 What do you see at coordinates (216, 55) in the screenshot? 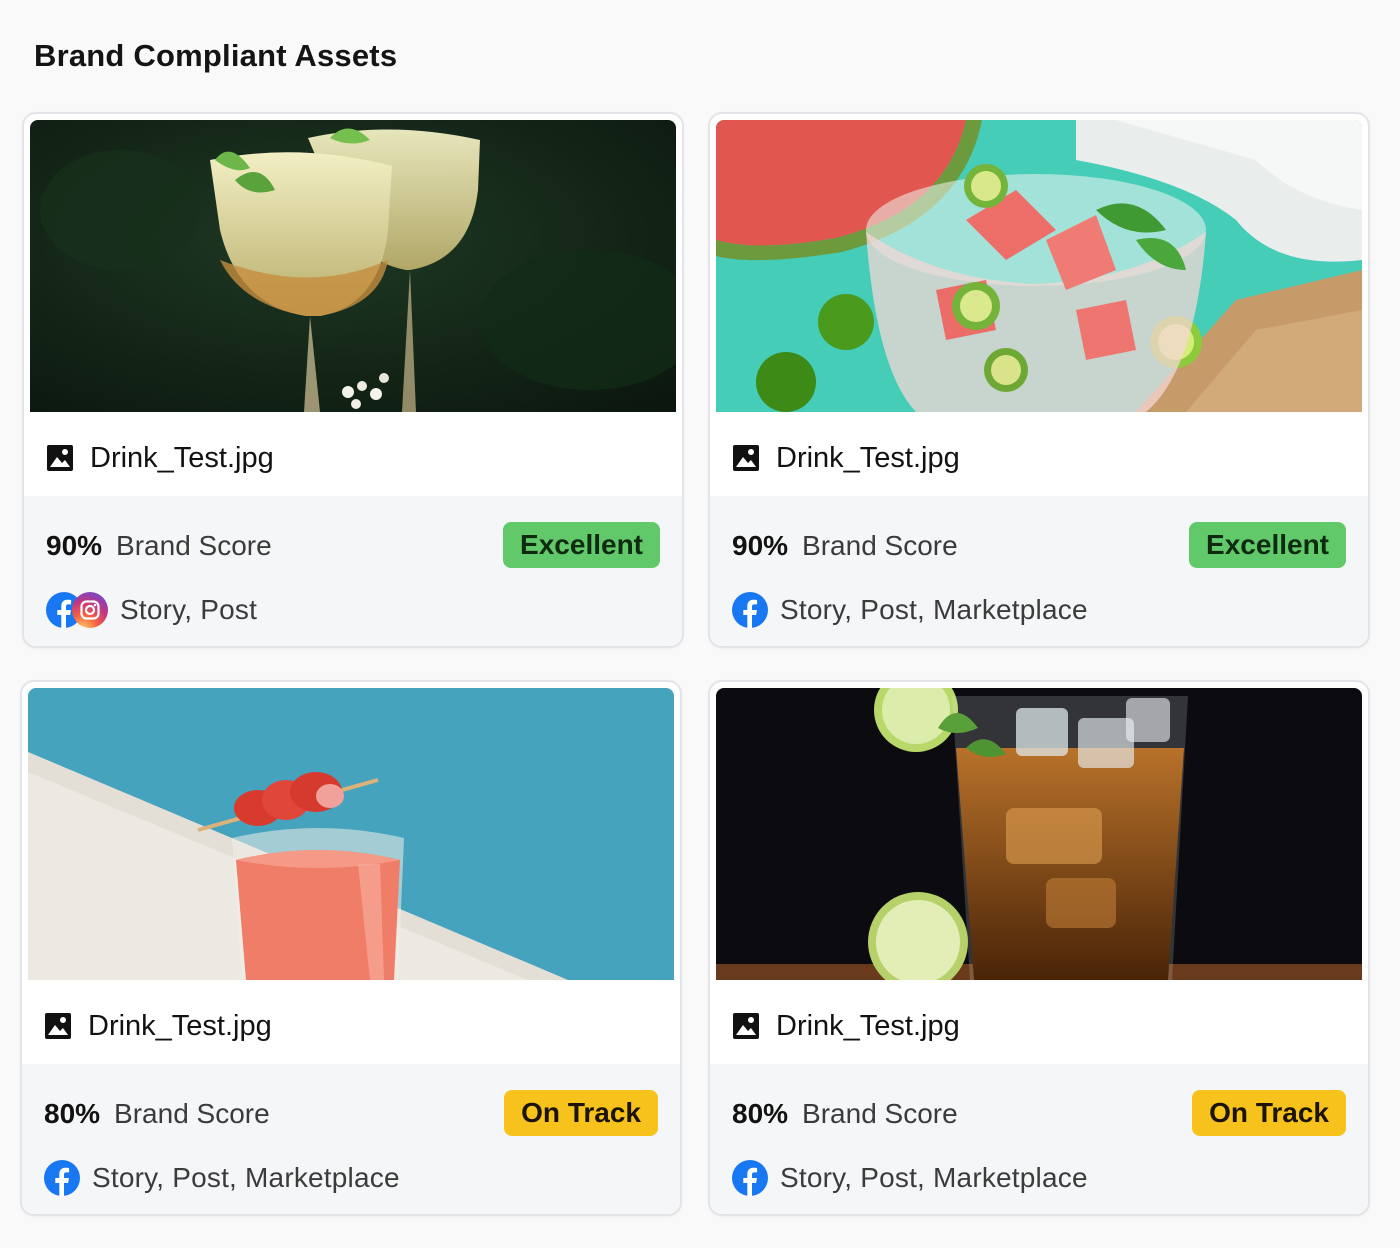
I see `page-title: Brand Compliant Assets` at bounding box center [216, 55].